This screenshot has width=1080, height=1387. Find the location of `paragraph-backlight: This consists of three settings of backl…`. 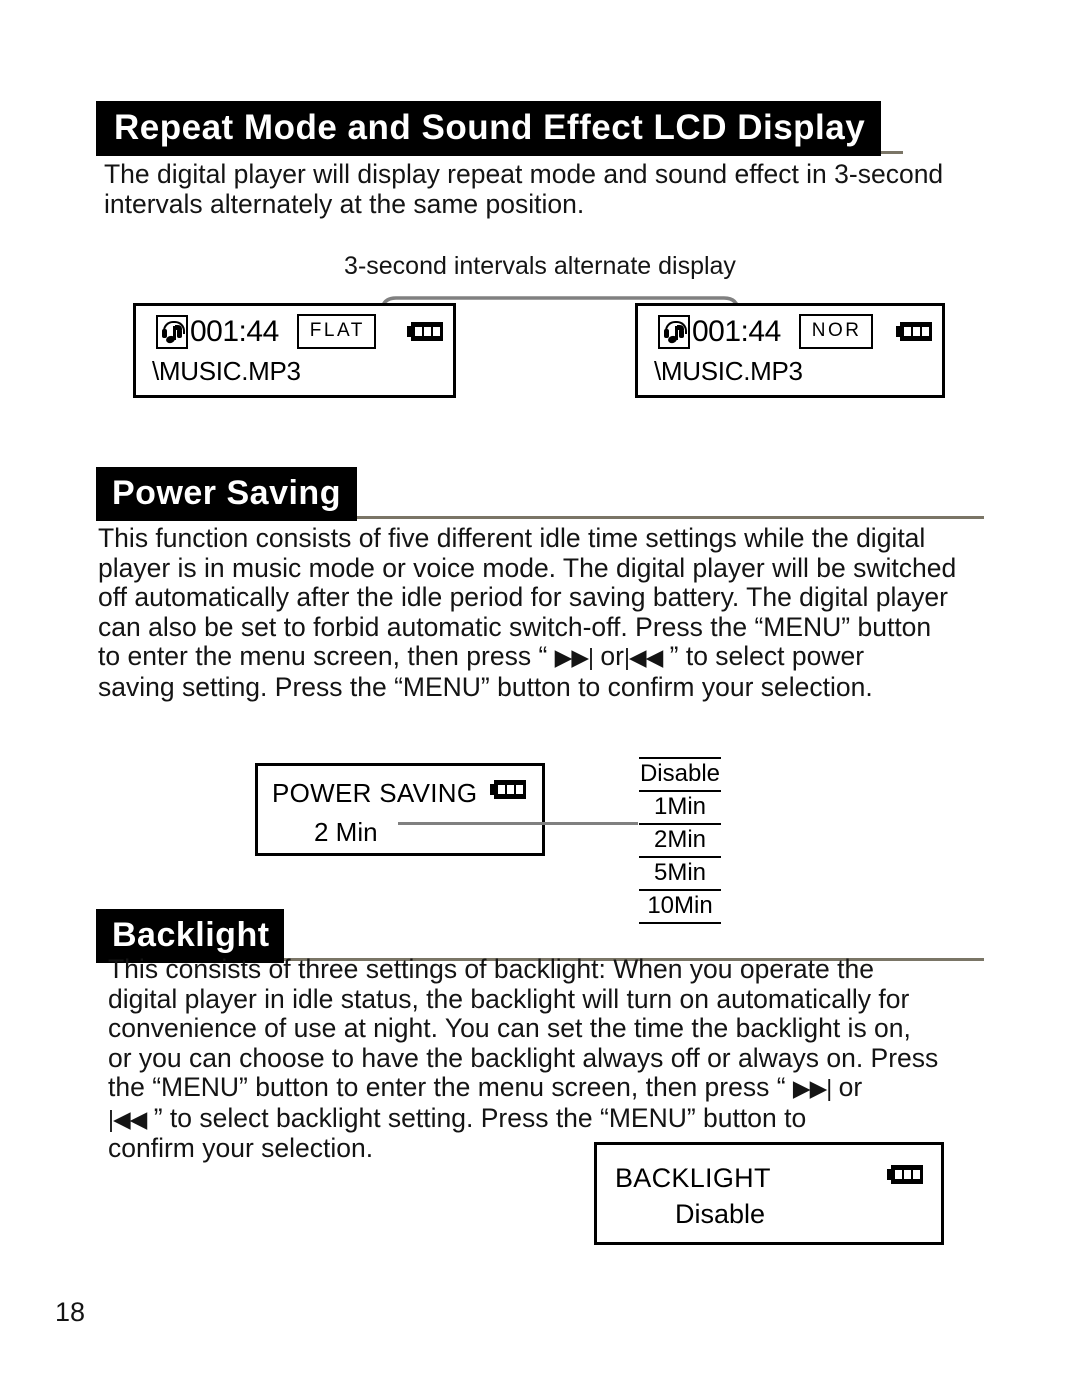

paragraph-backlight: This consists of three settings of backl… is located at coordinates (553, 1059).